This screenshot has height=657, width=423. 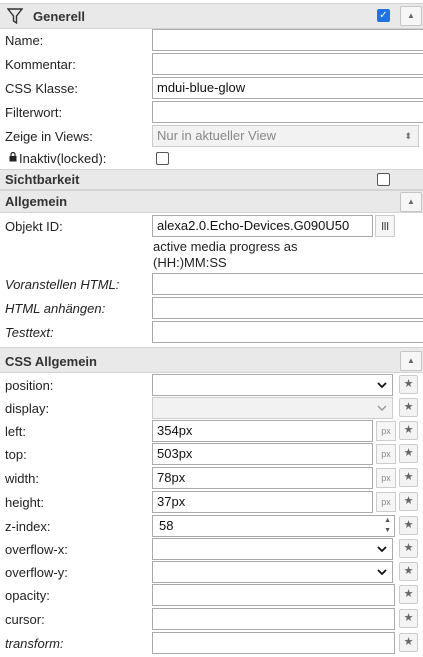 What do you see at coordinates (42, 179) in the screenshot?
I see `section-title-sichtbarkeit: Sichtbarkeit` at bounding box center [42, 179].